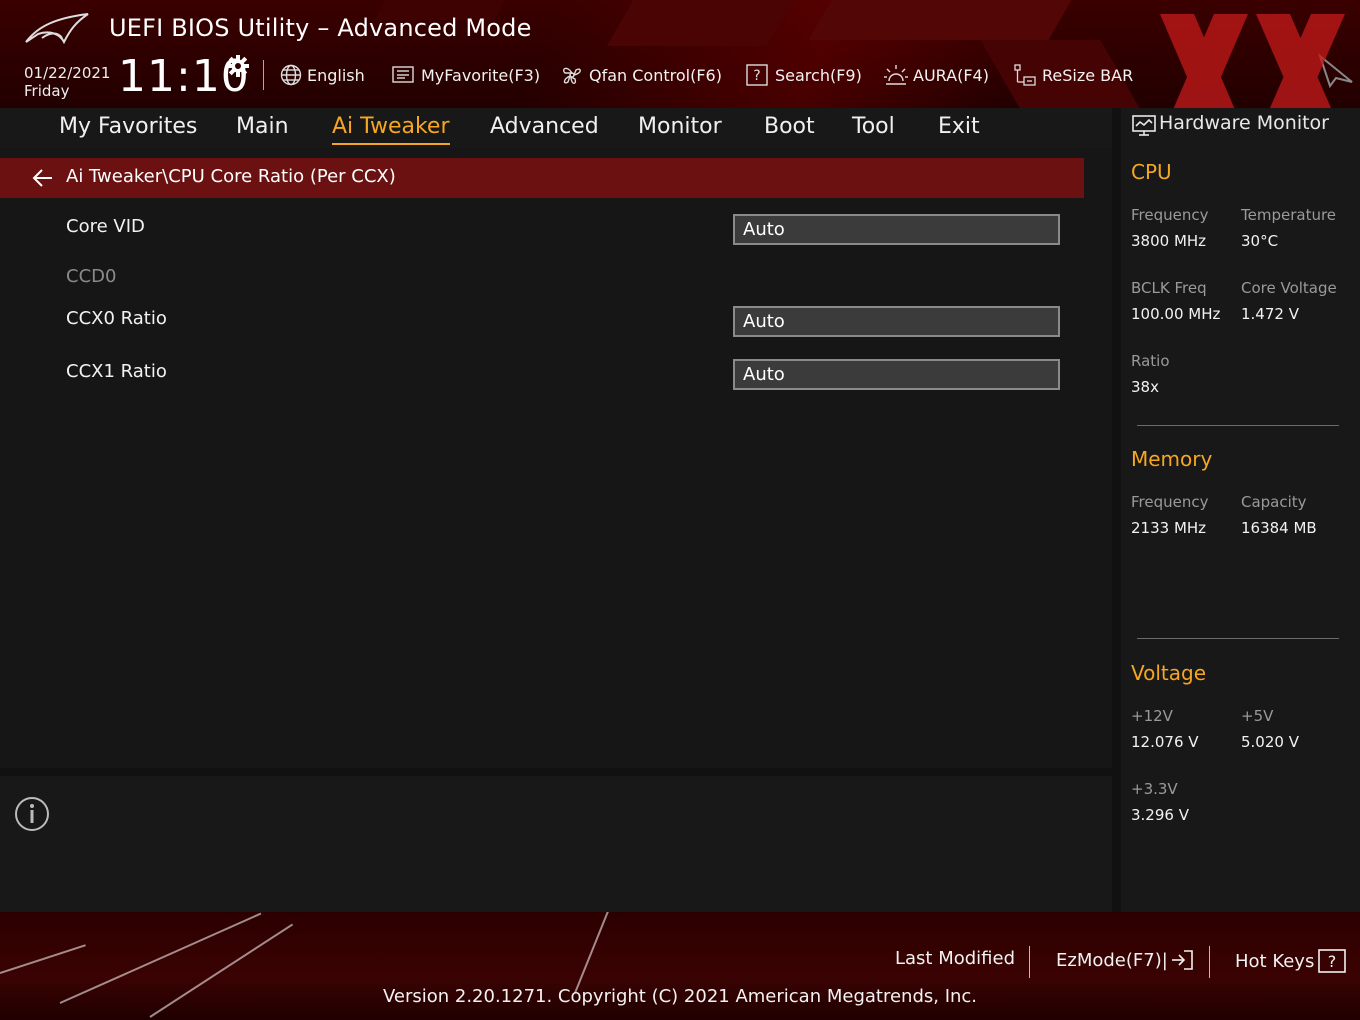  What do you see at coordinates (818, 75) in the screenshot?
I see `search-label: Search(F9)` at bounding box center [818, 75].